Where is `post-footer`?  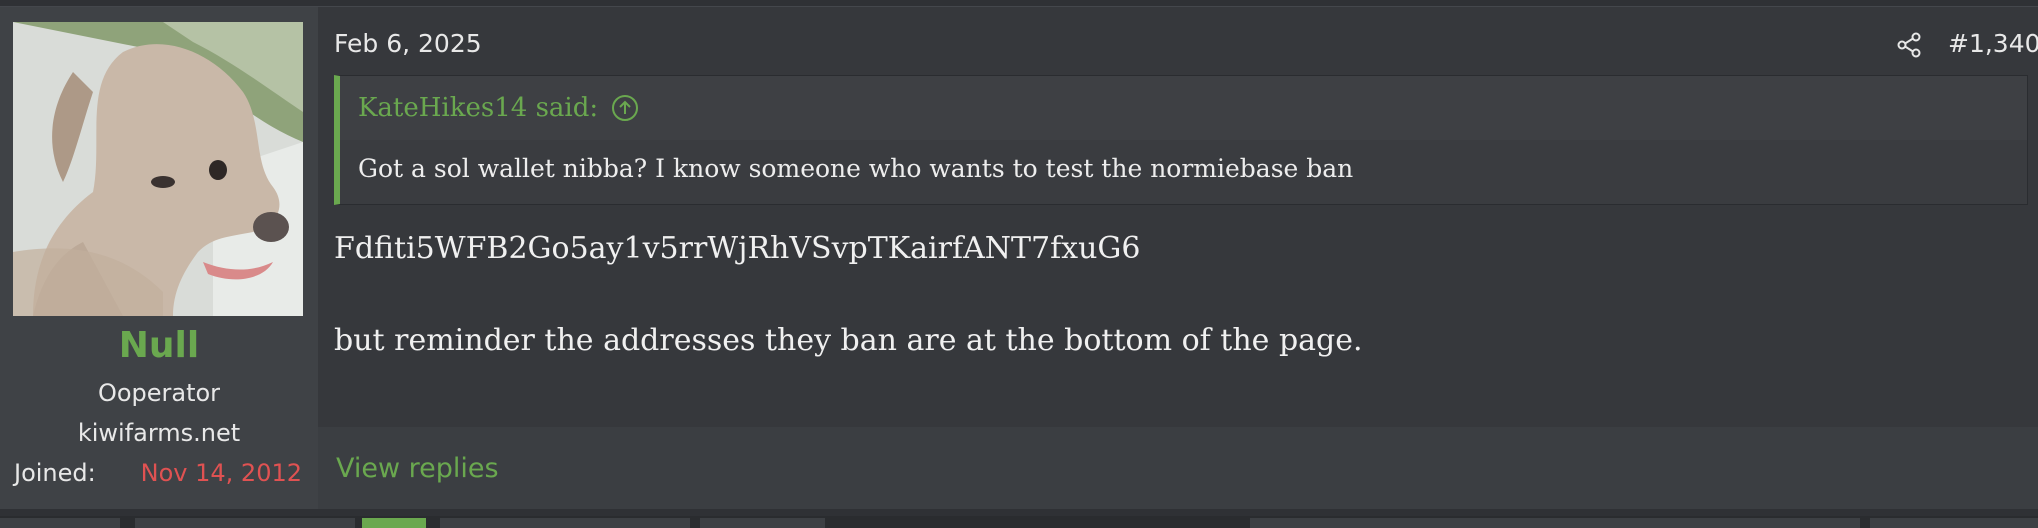 post-footer is located at coordinates (1178, 468).